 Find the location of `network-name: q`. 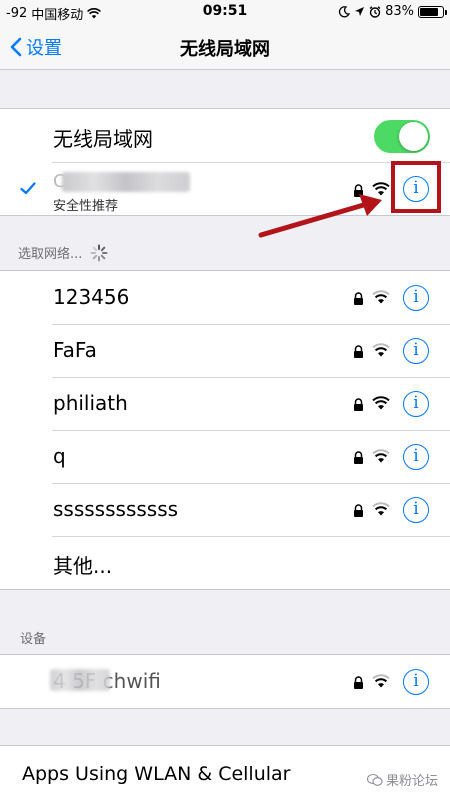

network-name: q is located at coordinates (59, 456).